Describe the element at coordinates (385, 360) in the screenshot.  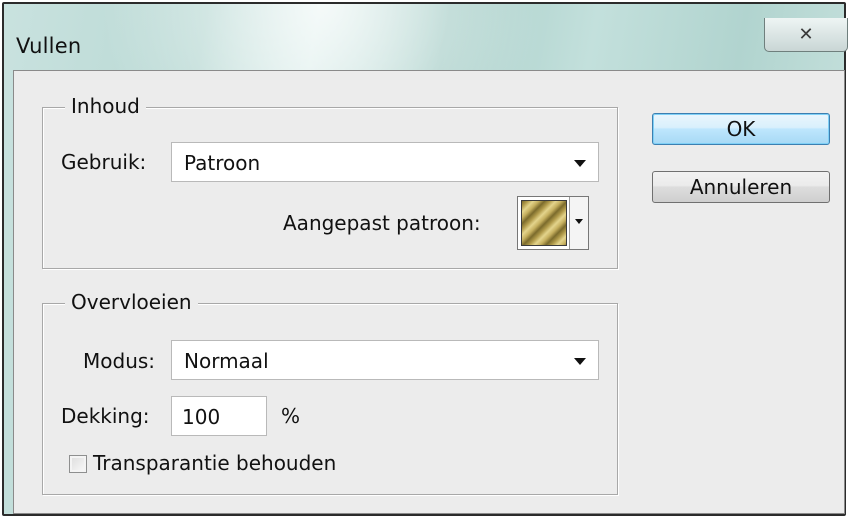
I see `mode-dropdown: Normaal` at that location.